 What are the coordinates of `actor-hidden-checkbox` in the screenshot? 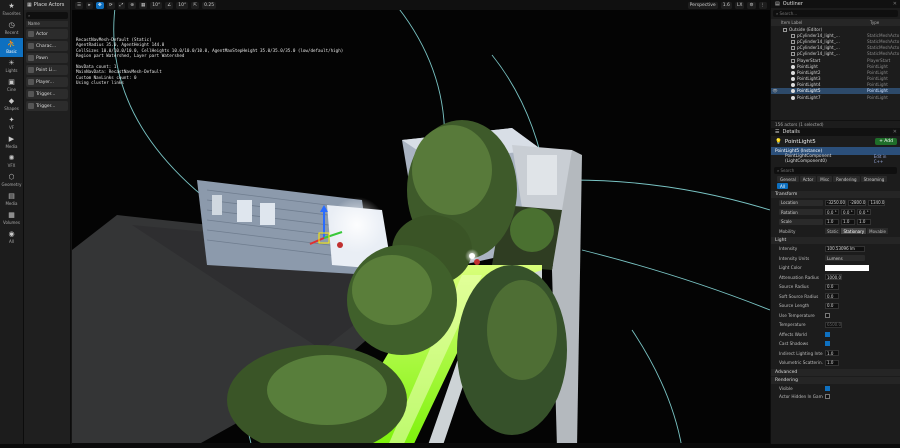 It's located at (827, 396).